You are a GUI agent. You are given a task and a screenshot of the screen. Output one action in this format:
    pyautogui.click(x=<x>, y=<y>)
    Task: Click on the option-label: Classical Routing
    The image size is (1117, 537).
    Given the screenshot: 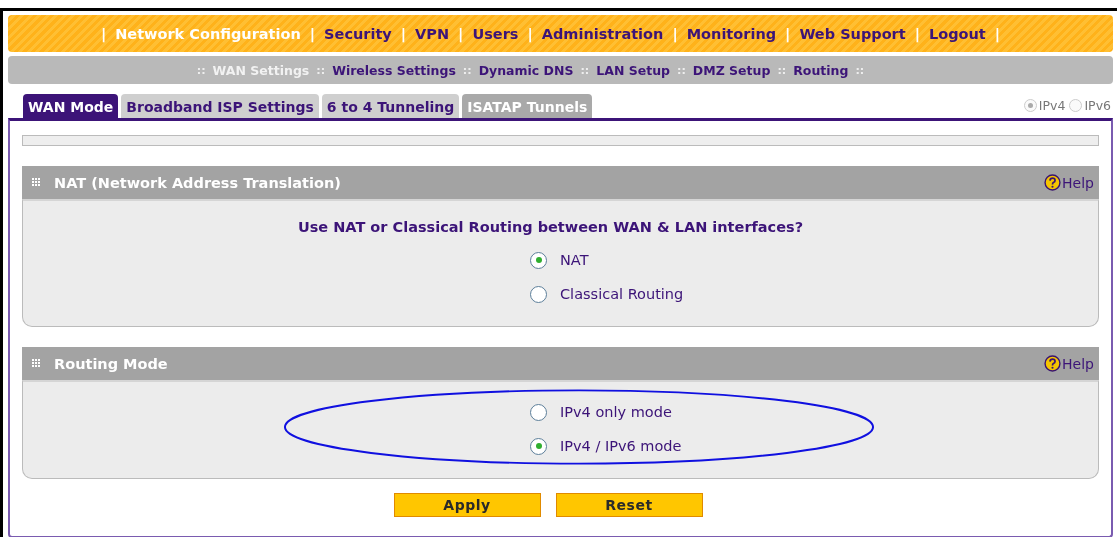 What is the action you would take?
    pyautogui.click(x=622, y=294)
    